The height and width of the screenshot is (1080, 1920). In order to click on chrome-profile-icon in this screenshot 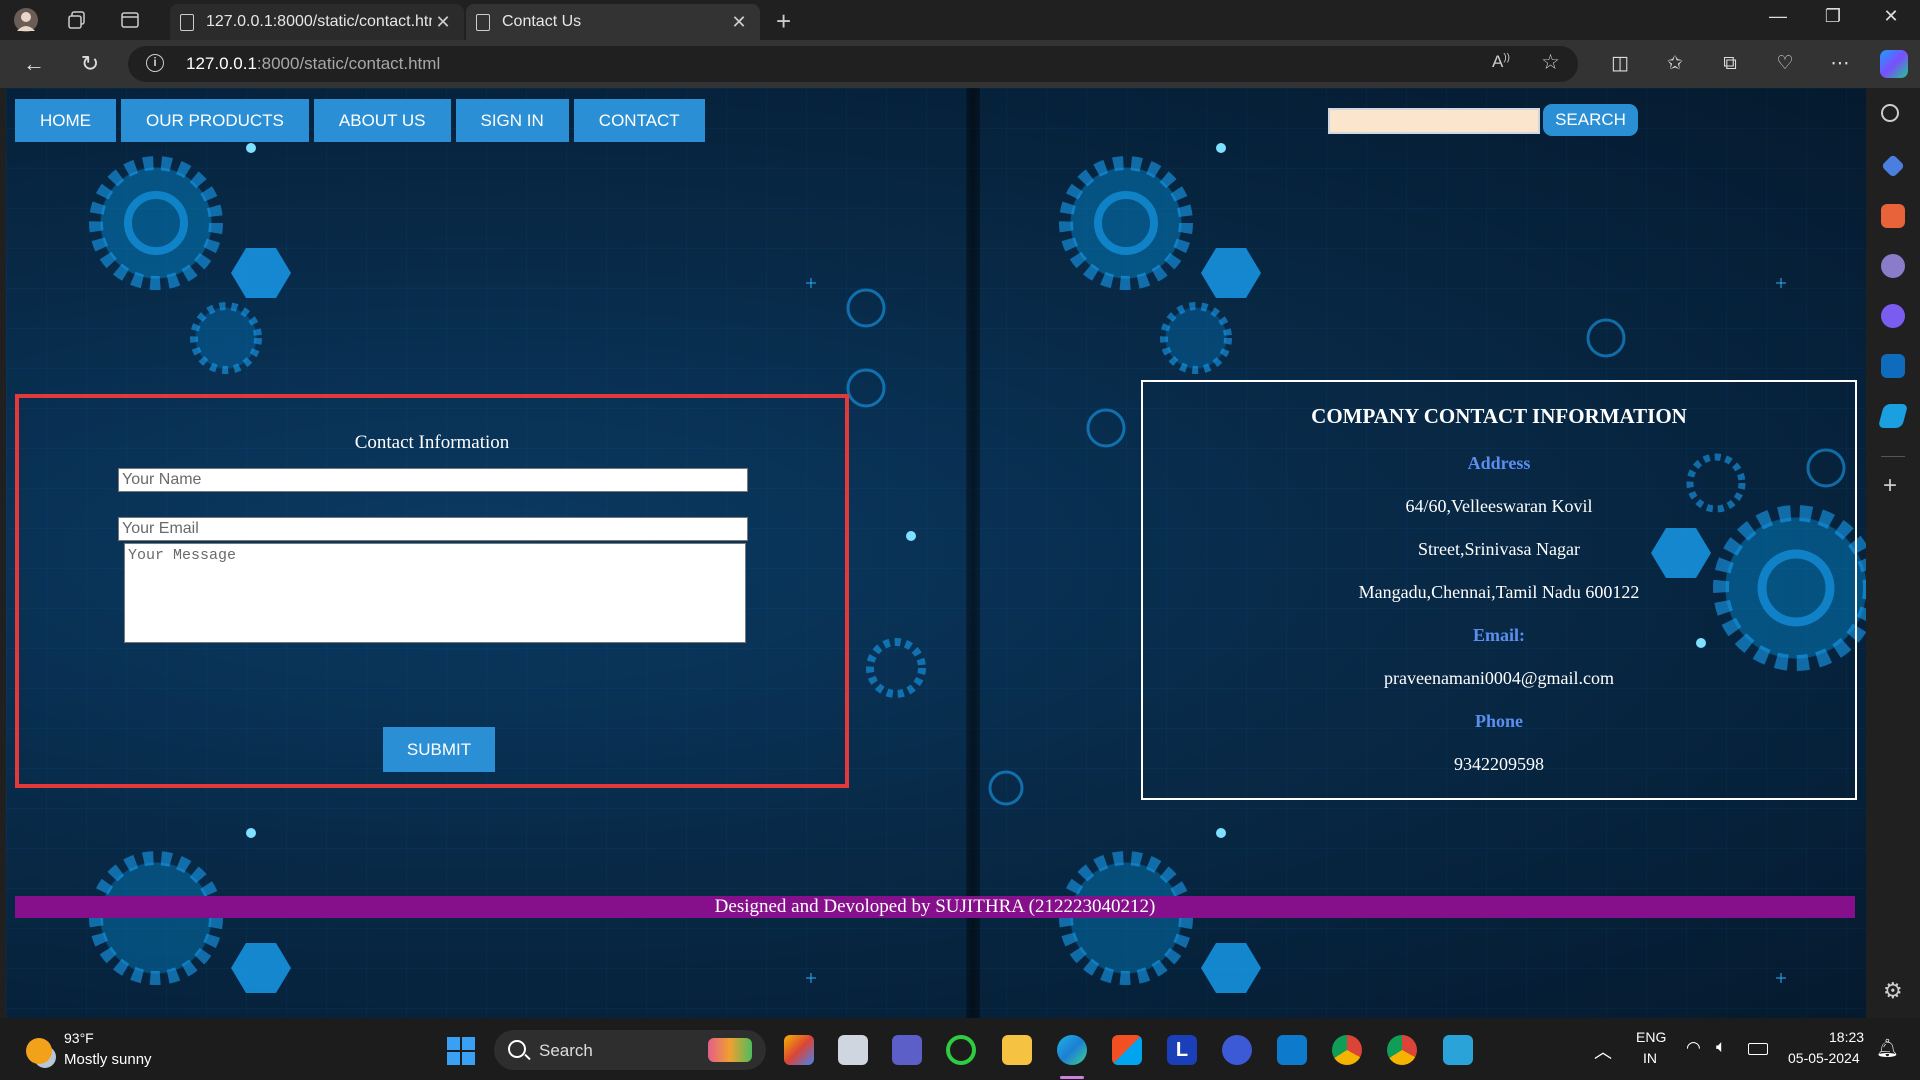, I will do `click(1402, 1050)`.